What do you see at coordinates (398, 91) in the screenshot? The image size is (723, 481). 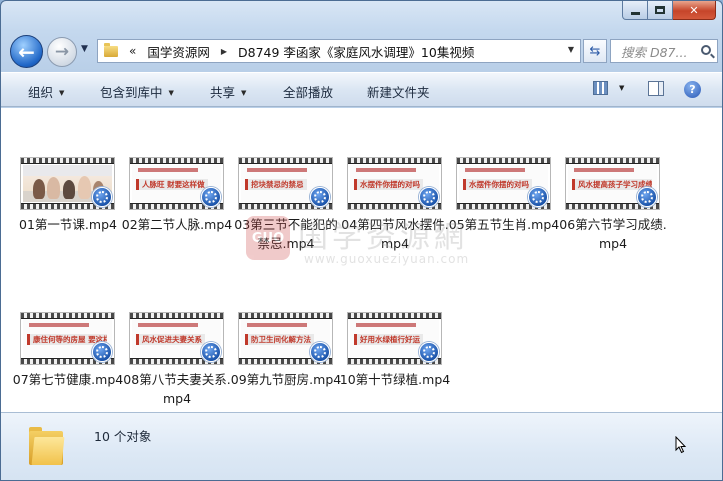 I see `new-folder-button: 新建文件夹` at bounding box center [398, 91].